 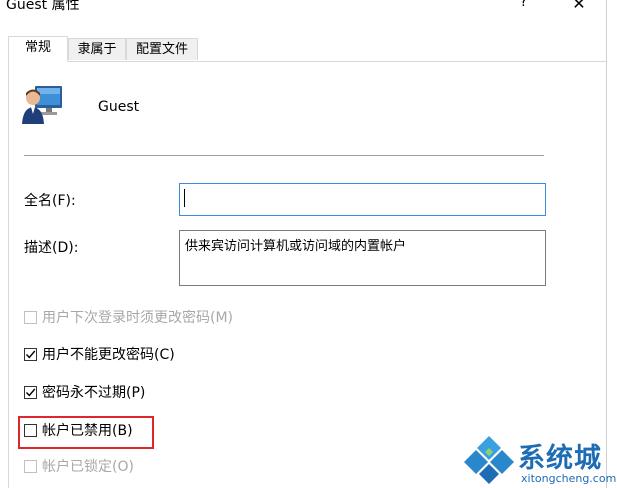 I want to click on text-caret, so click(x=184, y=198).